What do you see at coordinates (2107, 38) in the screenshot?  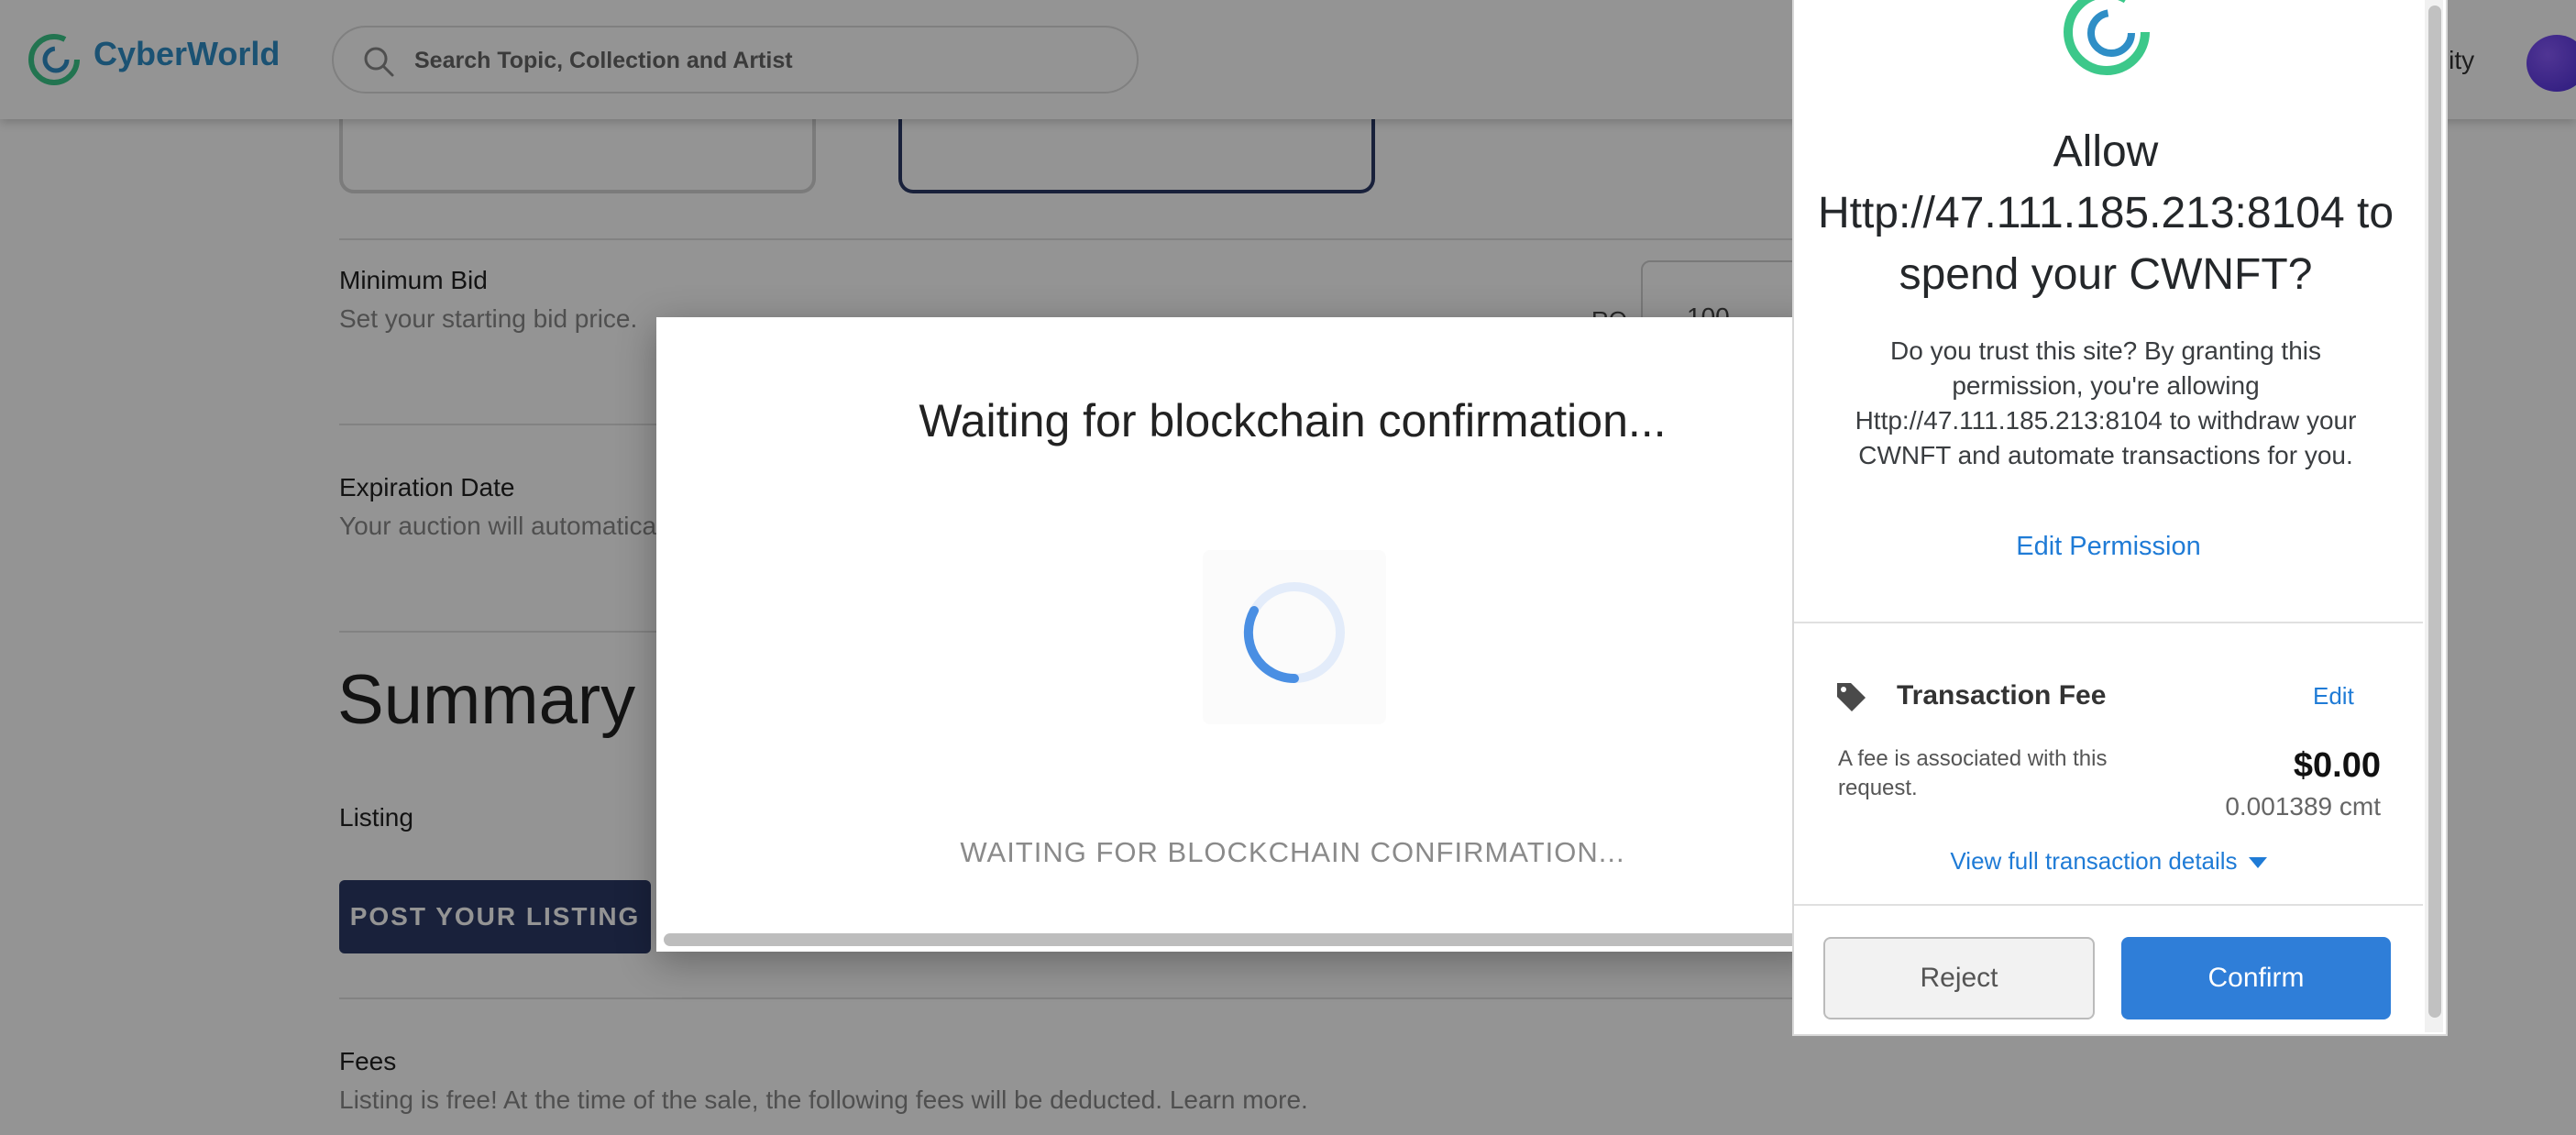 I see `cyberworld-logo-icon` at bounding box center [2107, 38].